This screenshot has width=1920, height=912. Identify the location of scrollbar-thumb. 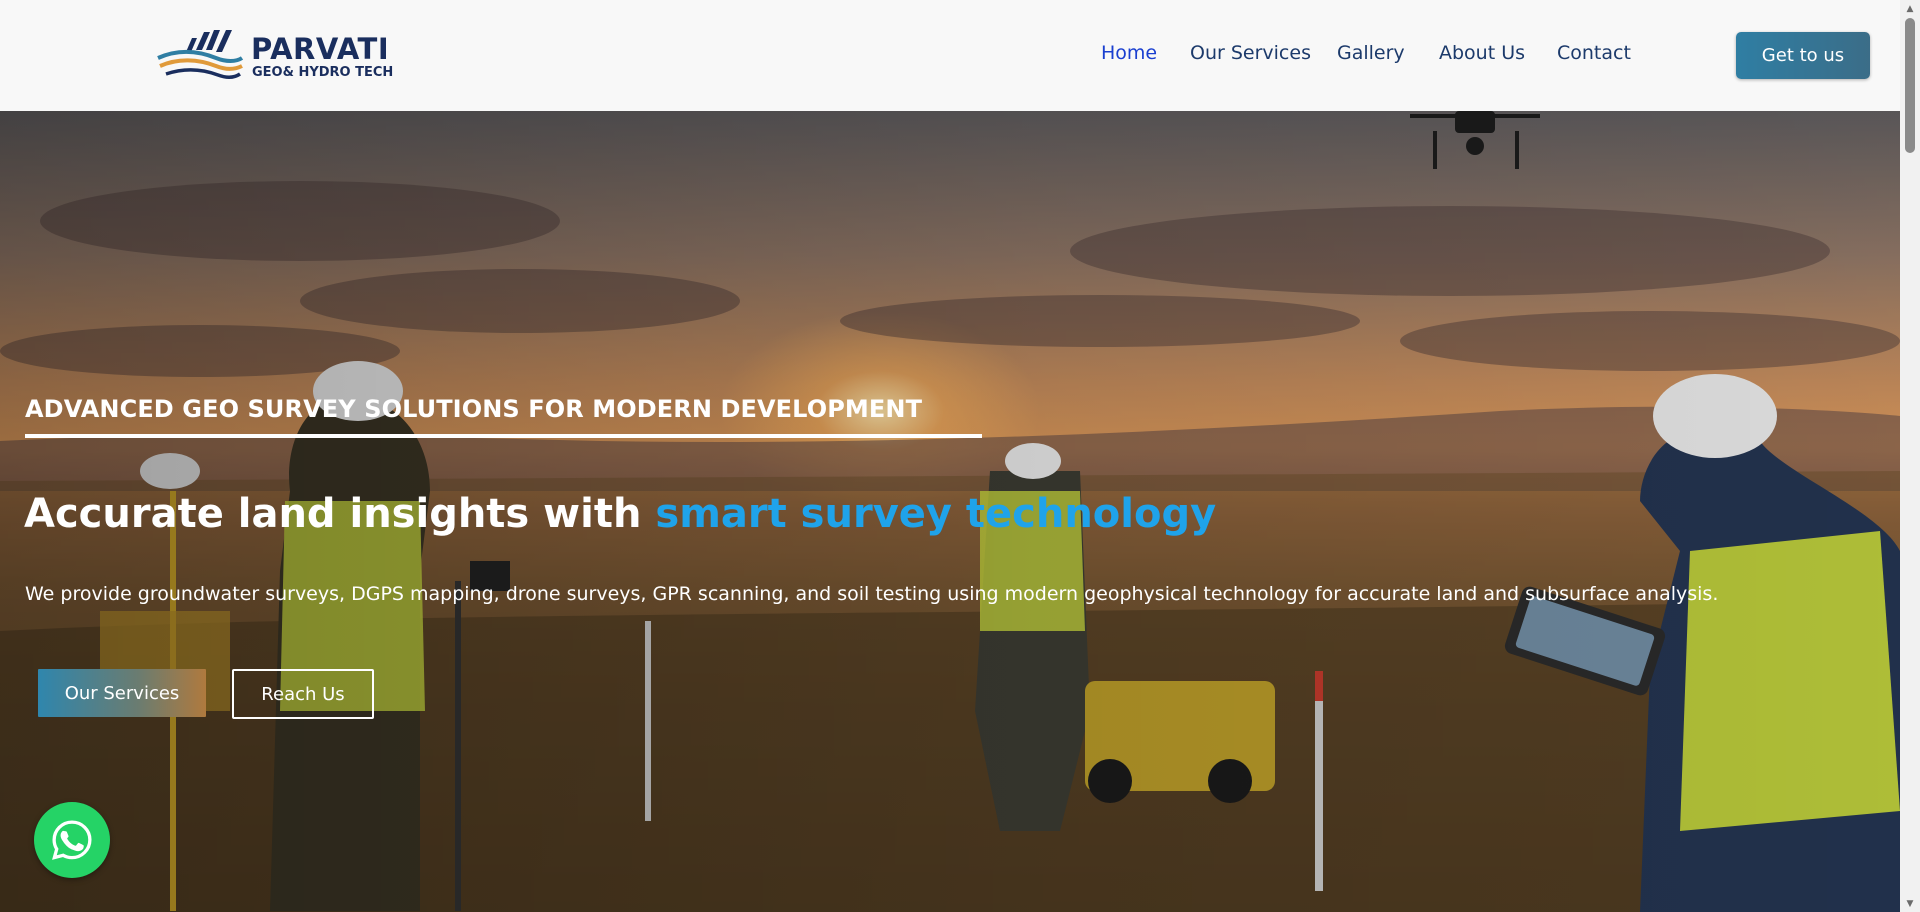
(1910, 85).